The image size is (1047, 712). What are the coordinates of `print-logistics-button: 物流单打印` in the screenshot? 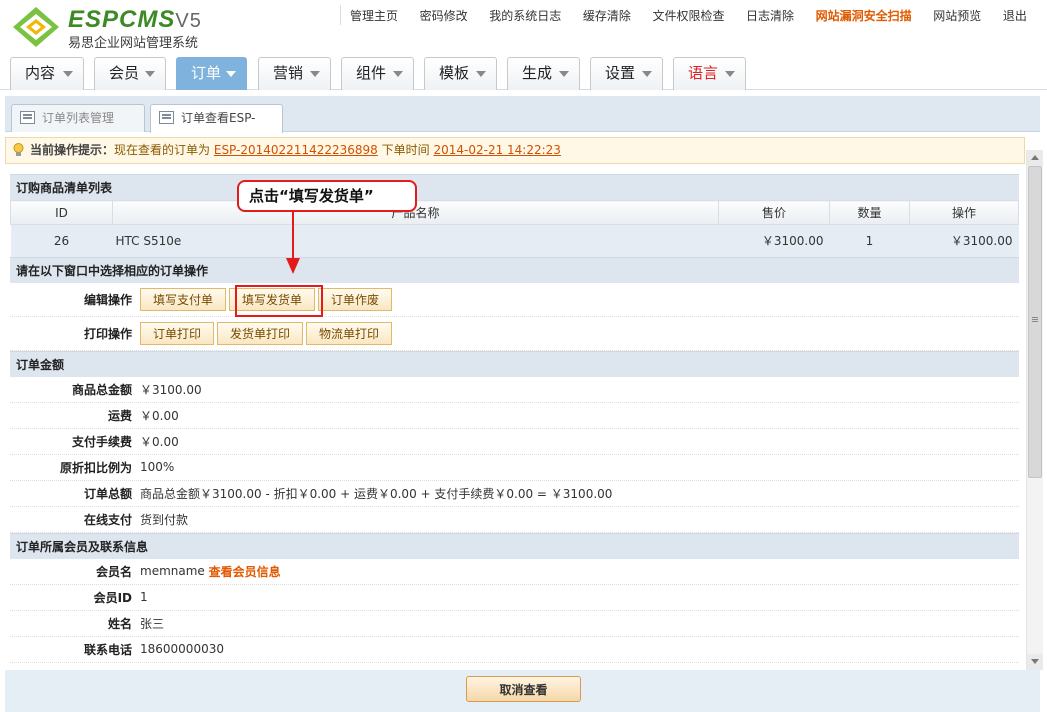 It's located at (349, 333).